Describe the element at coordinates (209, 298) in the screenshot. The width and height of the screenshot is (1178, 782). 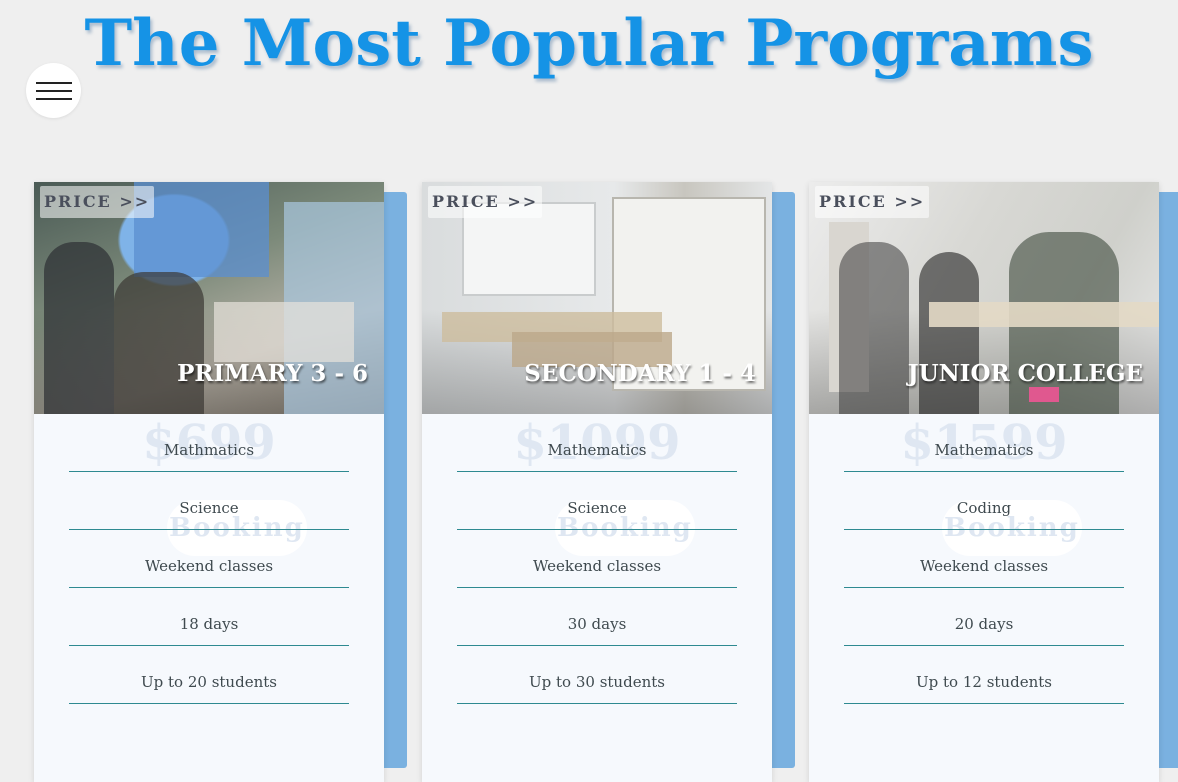
I see `card-photo: PRICE >> PRIMARY 3 - 6` at that location.